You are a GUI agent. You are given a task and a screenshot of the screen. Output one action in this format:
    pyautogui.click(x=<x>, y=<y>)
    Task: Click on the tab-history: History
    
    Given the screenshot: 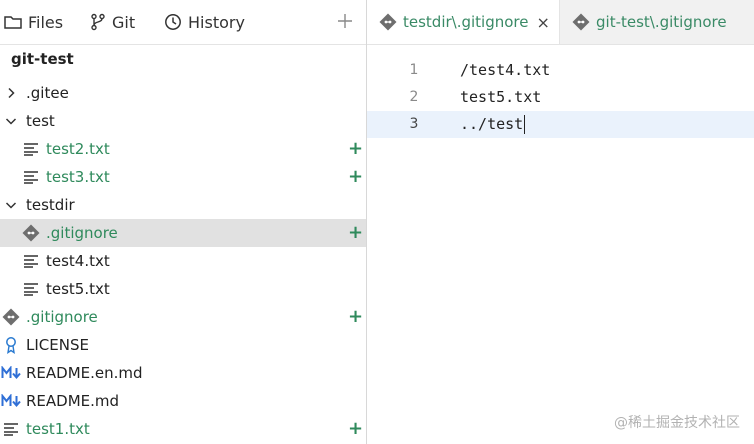 What is the action you would take?
    pyautogui.click(x=204, y=22)
    